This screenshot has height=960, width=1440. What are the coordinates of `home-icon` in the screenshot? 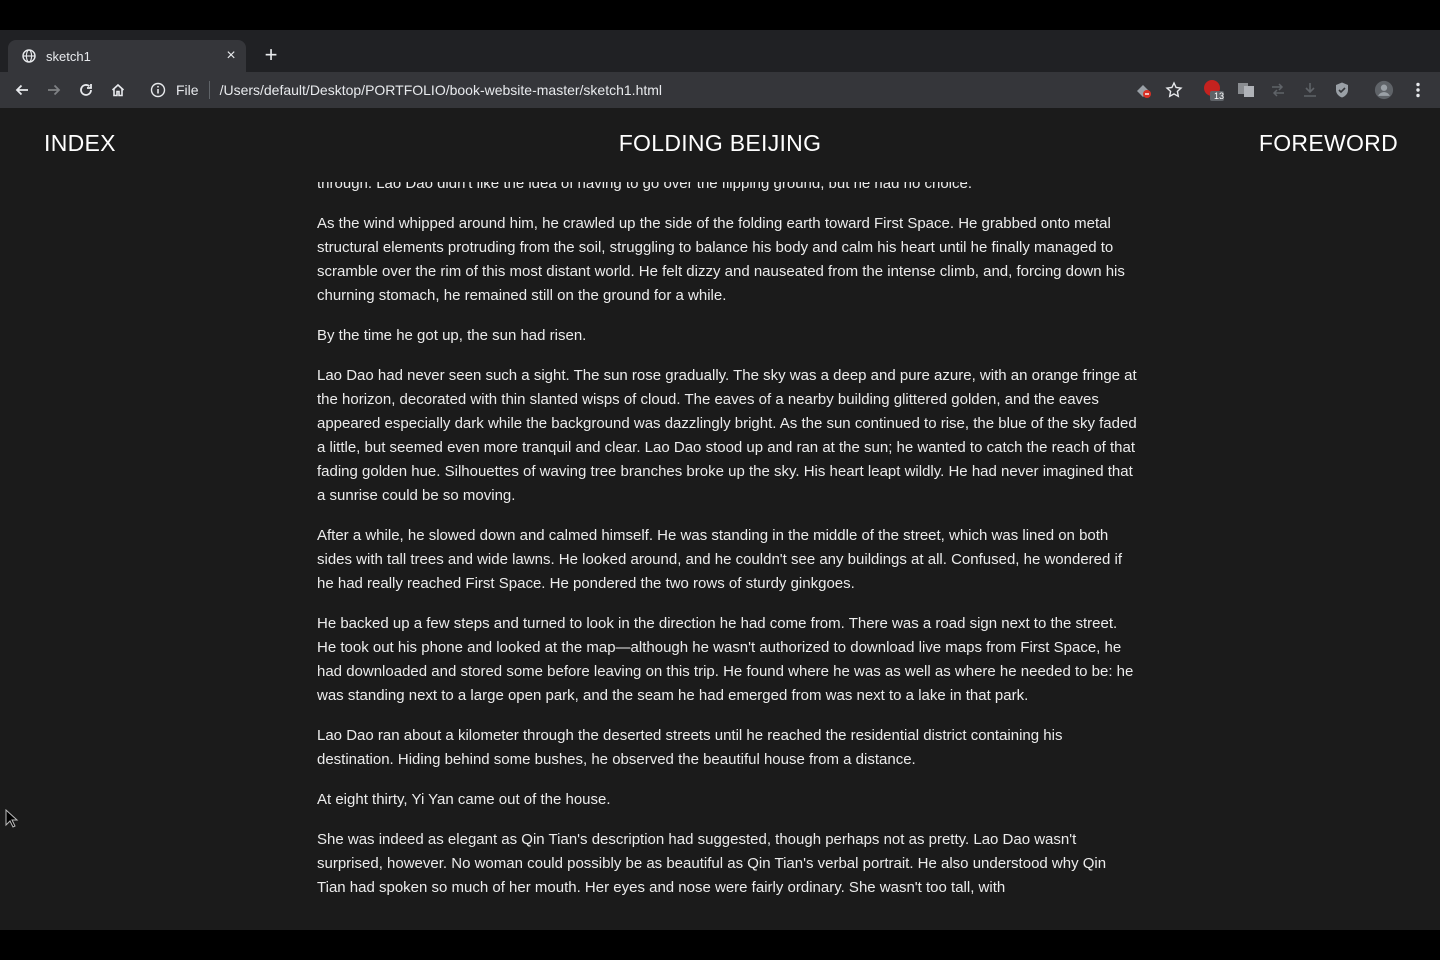 It's located at (118, 90).